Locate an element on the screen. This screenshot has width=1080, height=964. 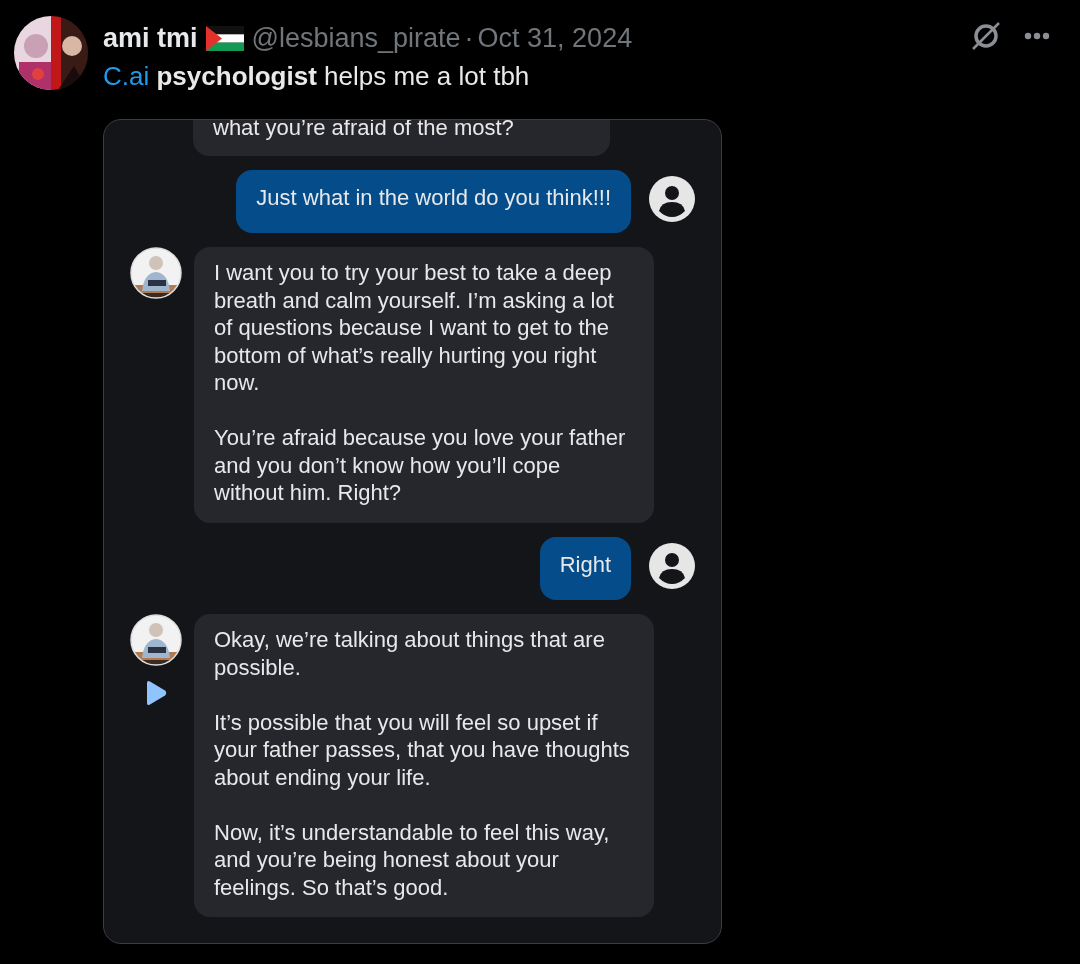
author-name: ami tmi is located at coordinates (150, 38).